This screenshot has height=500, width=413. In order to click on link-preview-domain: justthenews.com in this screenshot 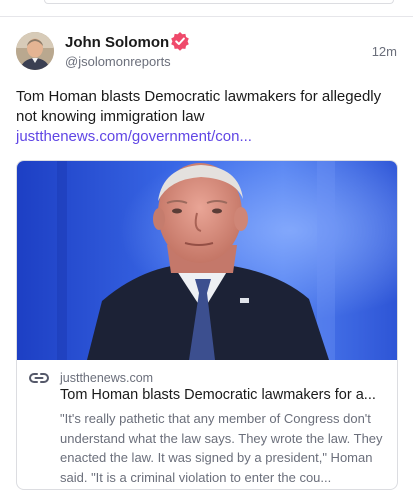, I will do `click(107, 378)`.